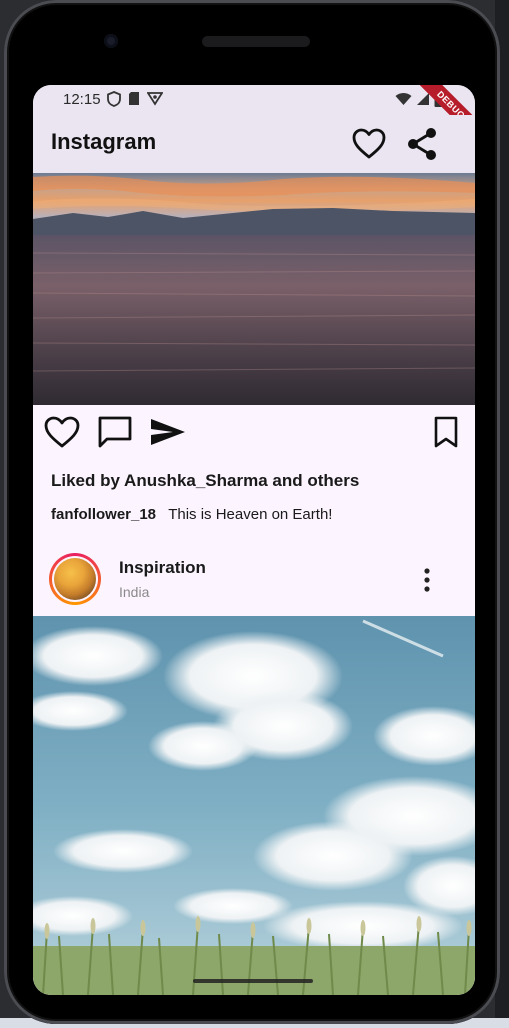 The height and width of the screenshot is (1028, 509). I want to click on avatar, so click(75, 579).